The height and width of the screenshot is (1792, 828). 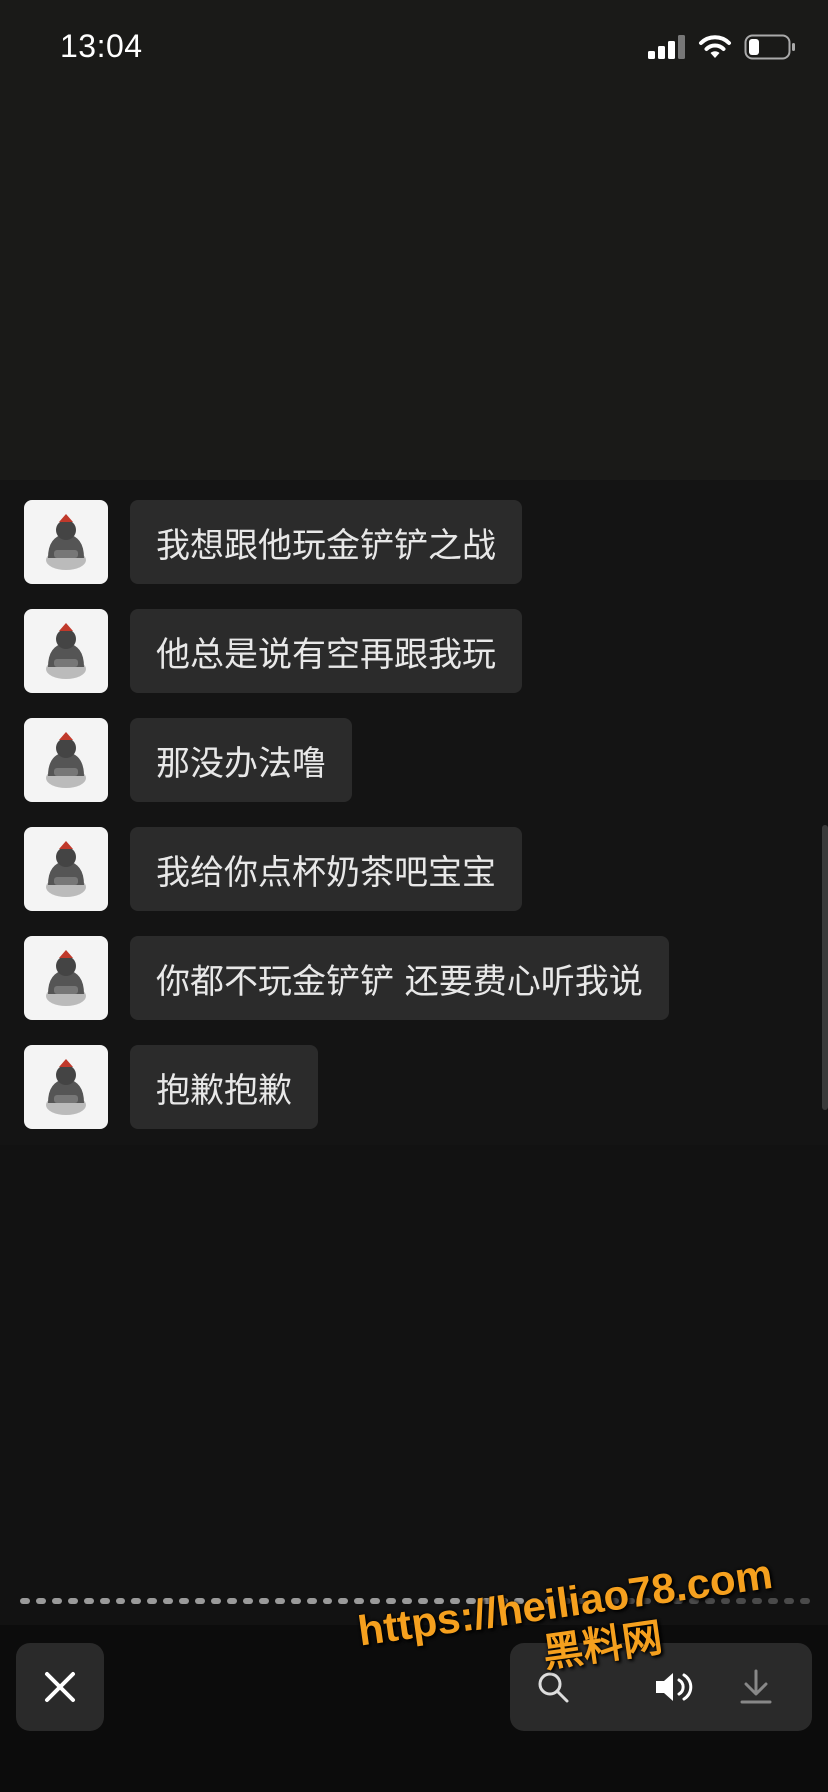 I want to click on close-button, so click(x=60, y=1687).